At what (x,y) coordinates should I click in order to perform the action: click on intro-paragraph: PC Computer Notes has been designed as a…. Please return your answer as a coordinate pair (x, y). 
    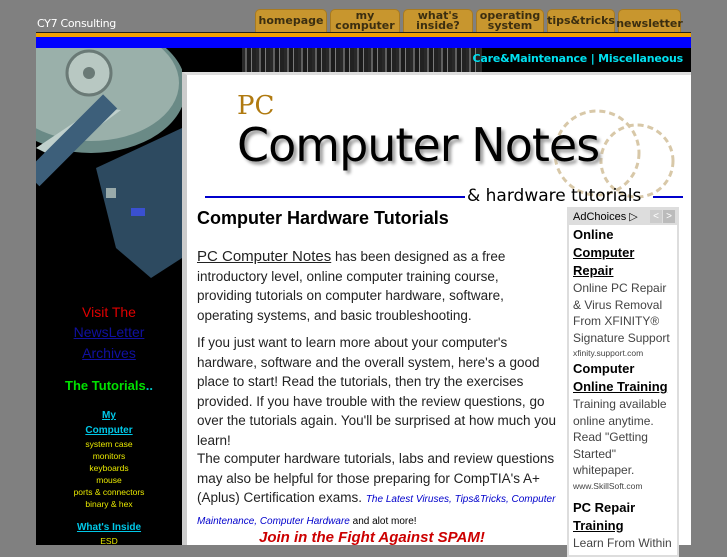
    Looking at the image, I should click on (377, 286).